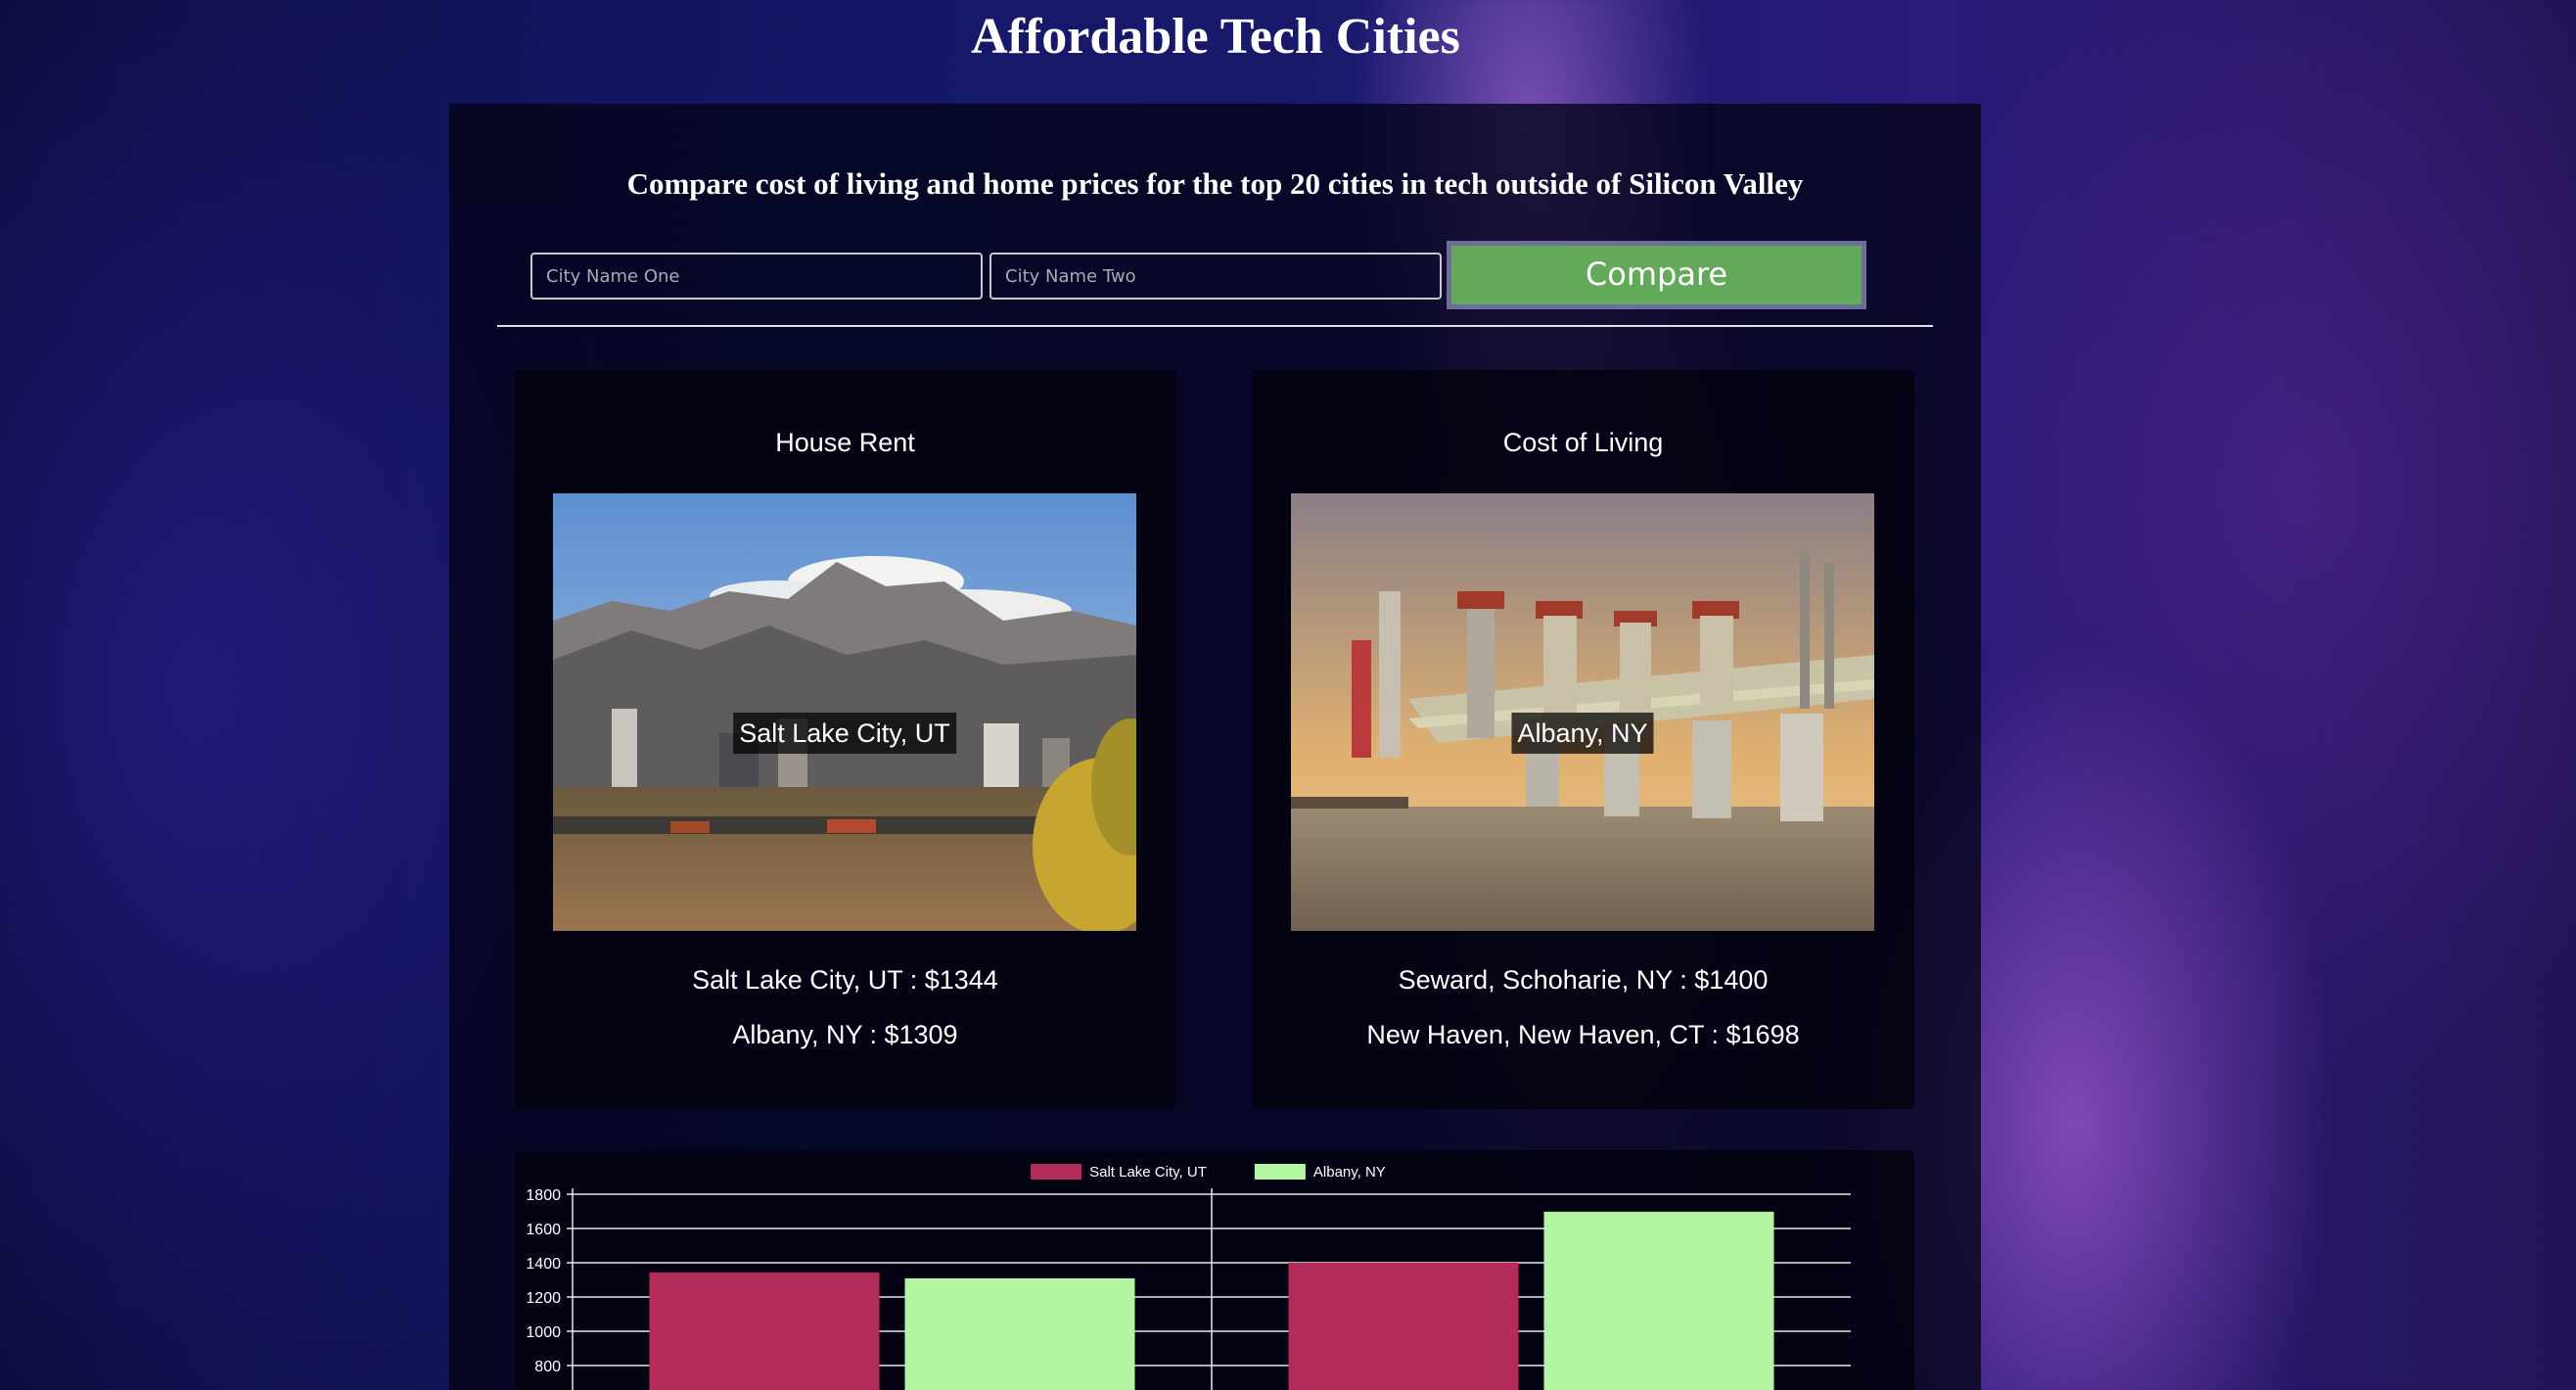  I want to click on cost-of-living-heading: Cost of Living, so click(1583, 443).